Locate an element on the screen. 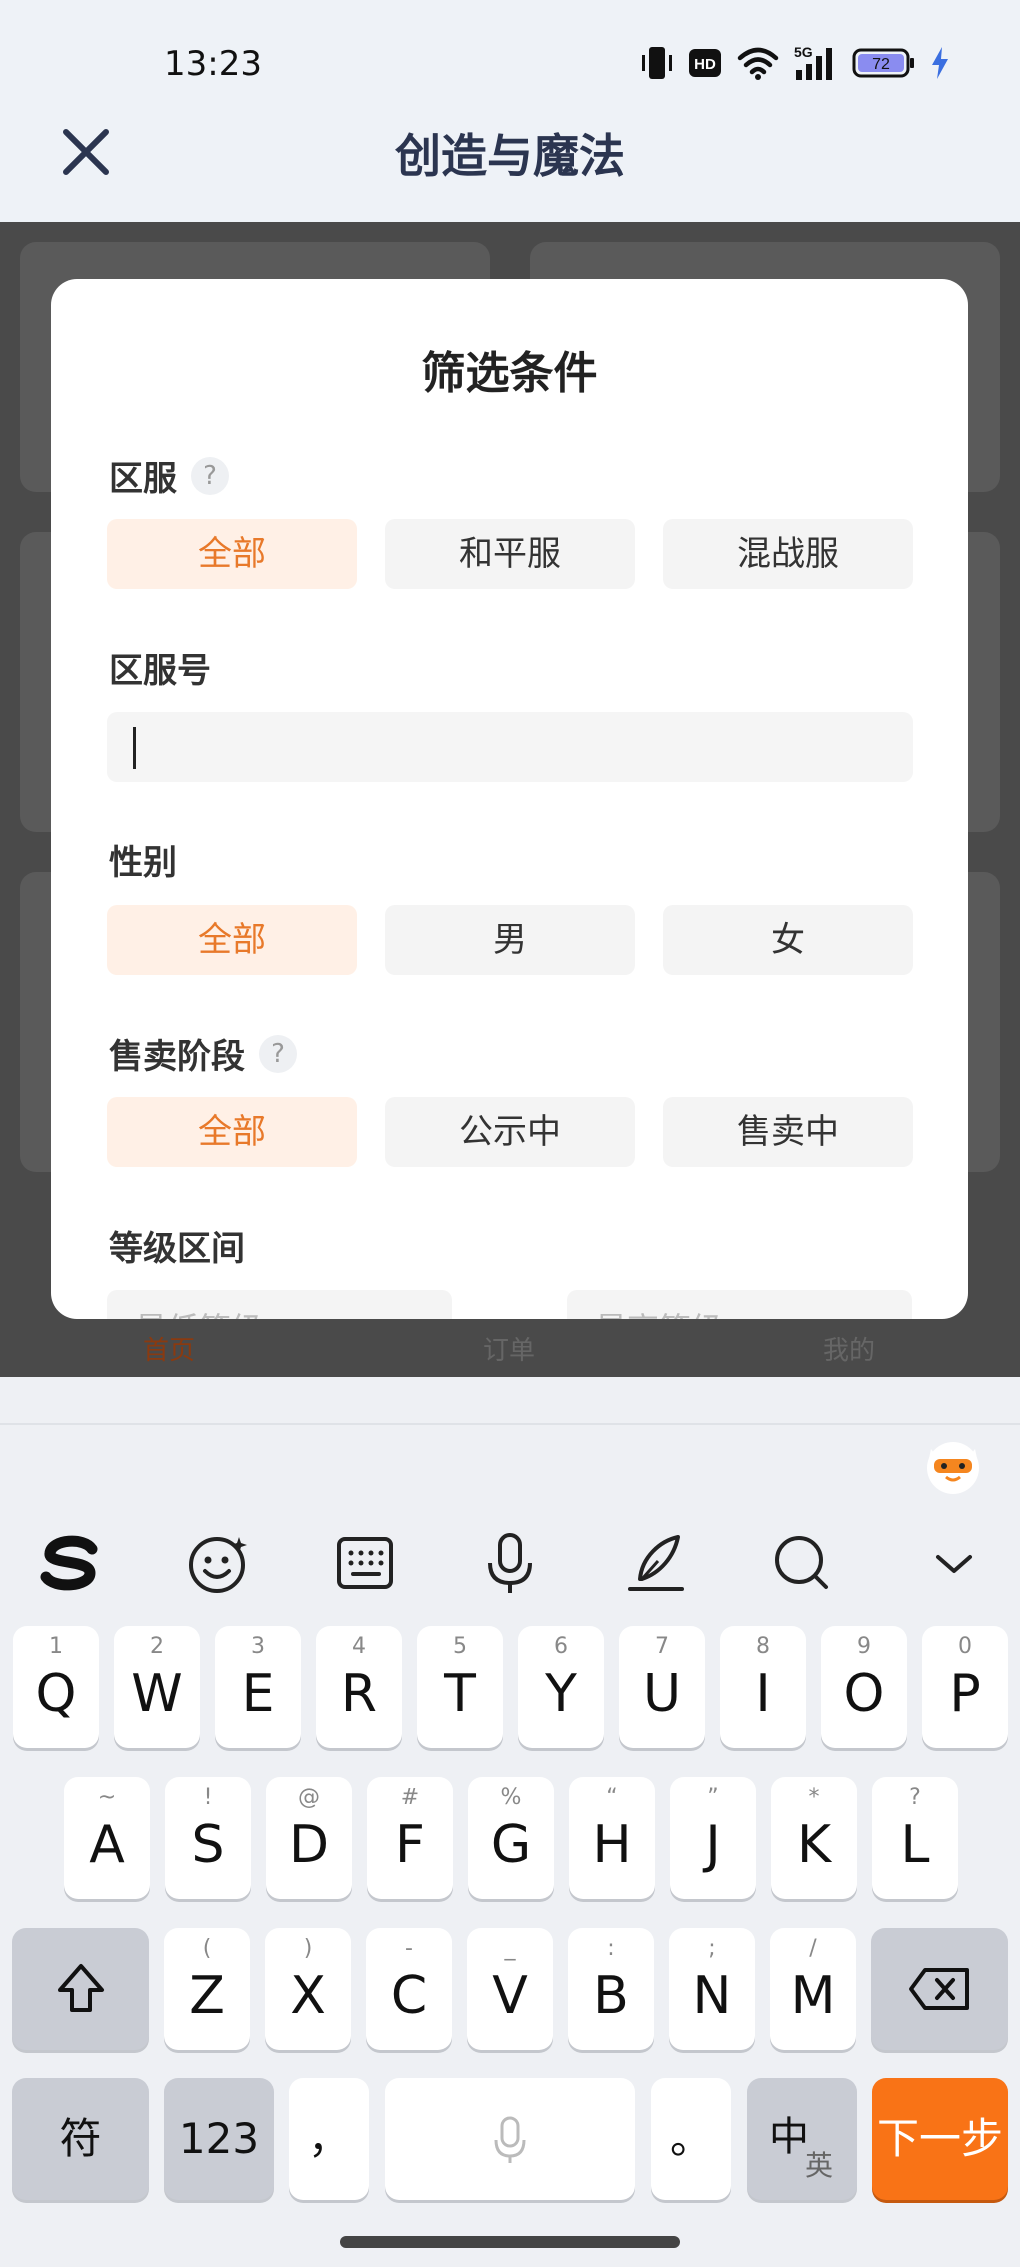  key-label: Y is located at coordinates (561, 1694).